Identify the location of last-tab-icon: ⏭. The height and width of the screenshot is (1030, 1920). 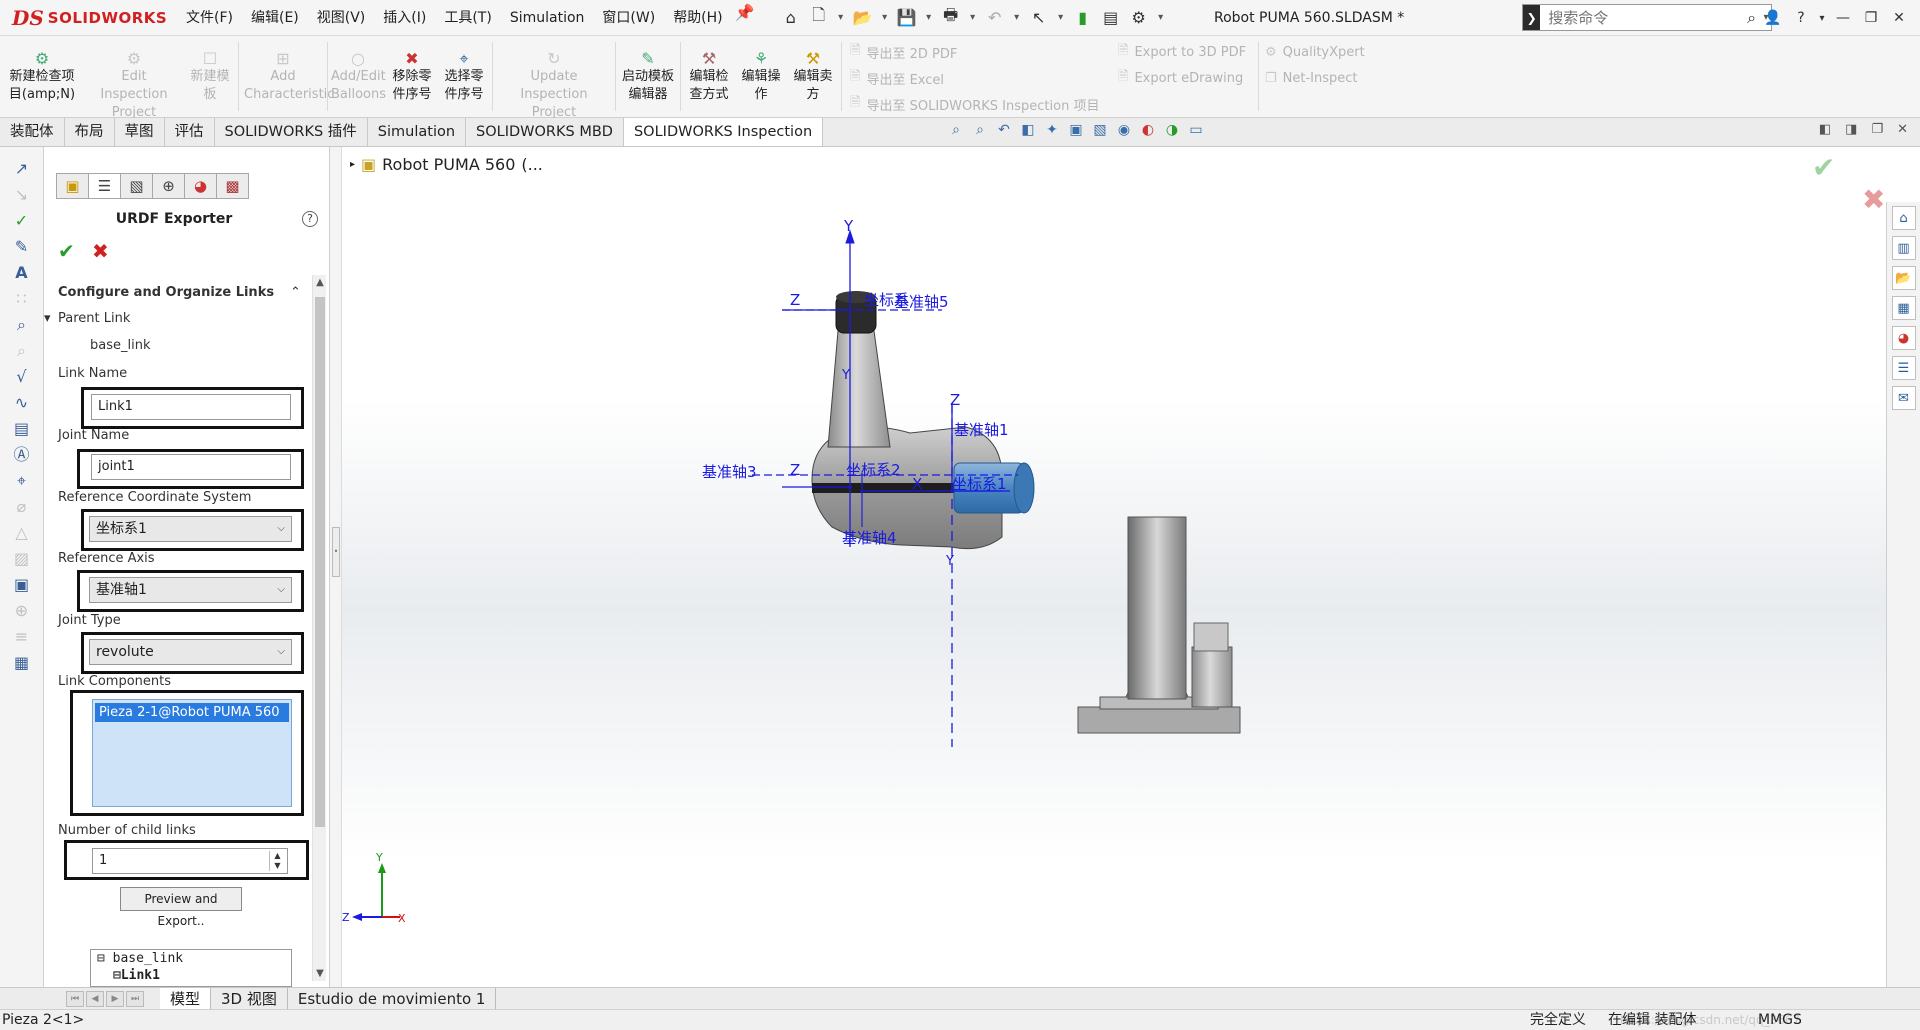
(135, 998).